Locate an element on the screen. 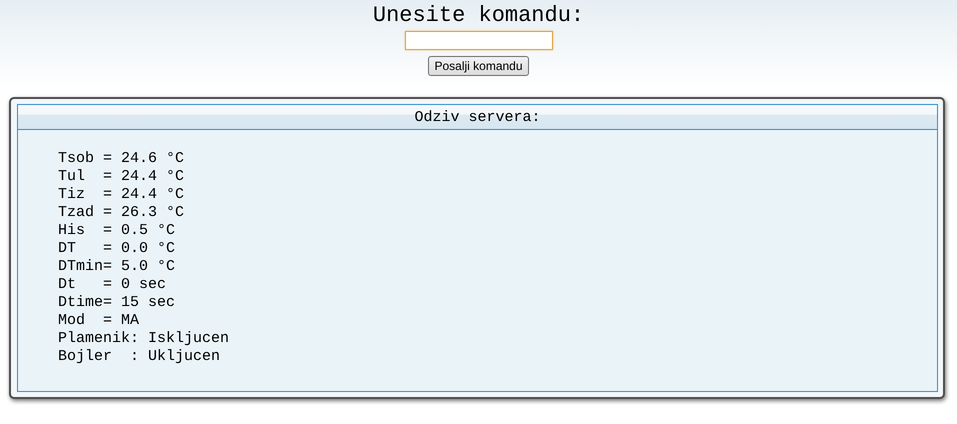 This screenshot has width=957, height=424. response-line: Plamenik: Iskljucen is located at coordinates (144, 339).